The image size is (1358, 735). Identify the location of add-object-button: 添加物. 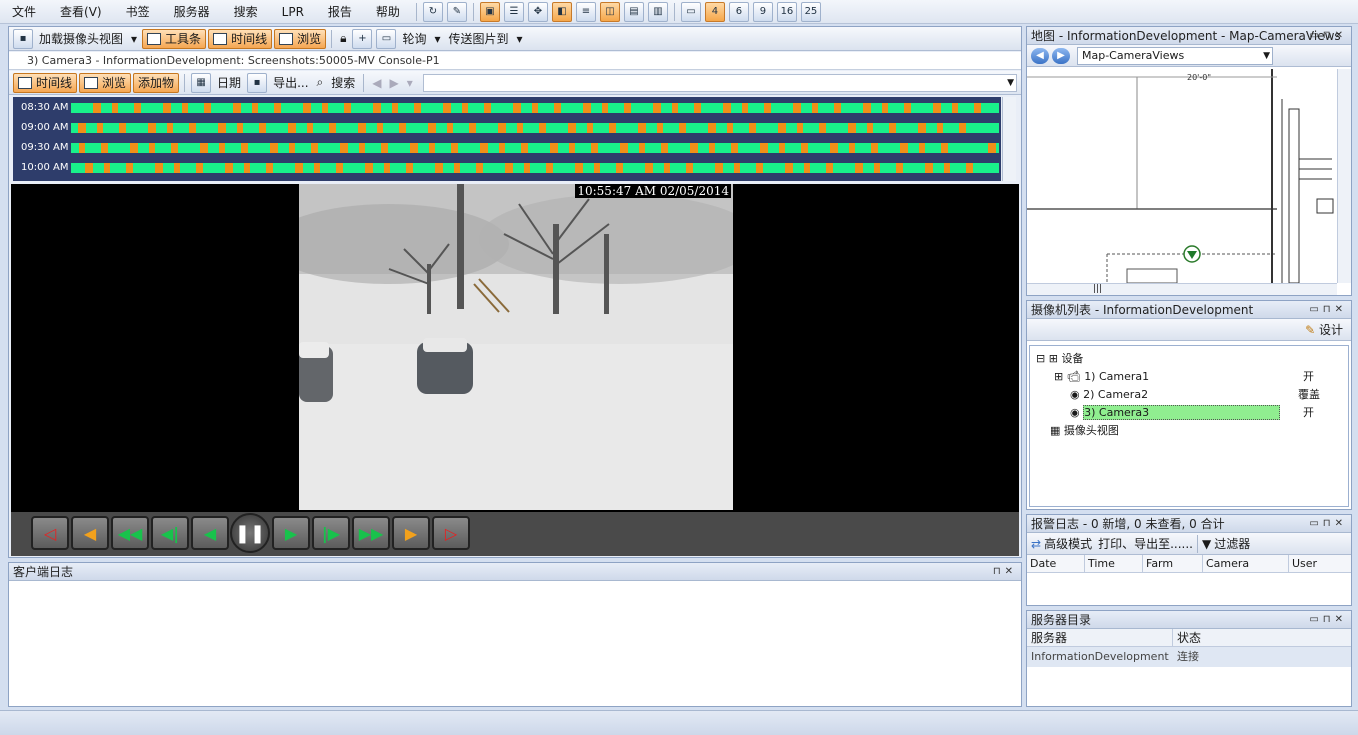
(156, 82).